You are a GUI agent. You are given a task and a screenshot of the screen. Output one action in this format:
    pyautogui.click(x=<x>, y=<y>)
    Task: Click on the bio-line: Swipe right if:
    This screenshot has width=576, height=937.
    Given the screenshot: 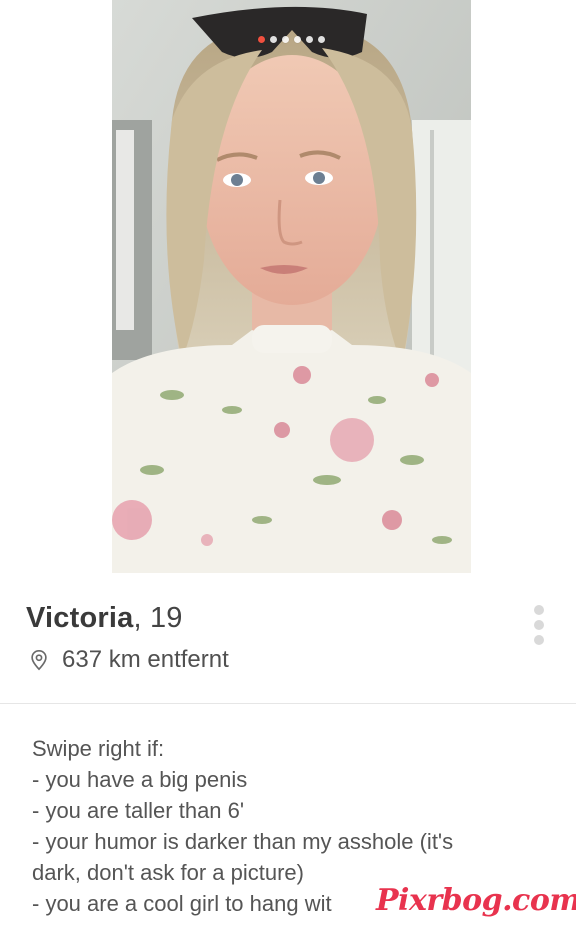 What is the action you would take?
    pyautogui.click(x=98, y=748)
    